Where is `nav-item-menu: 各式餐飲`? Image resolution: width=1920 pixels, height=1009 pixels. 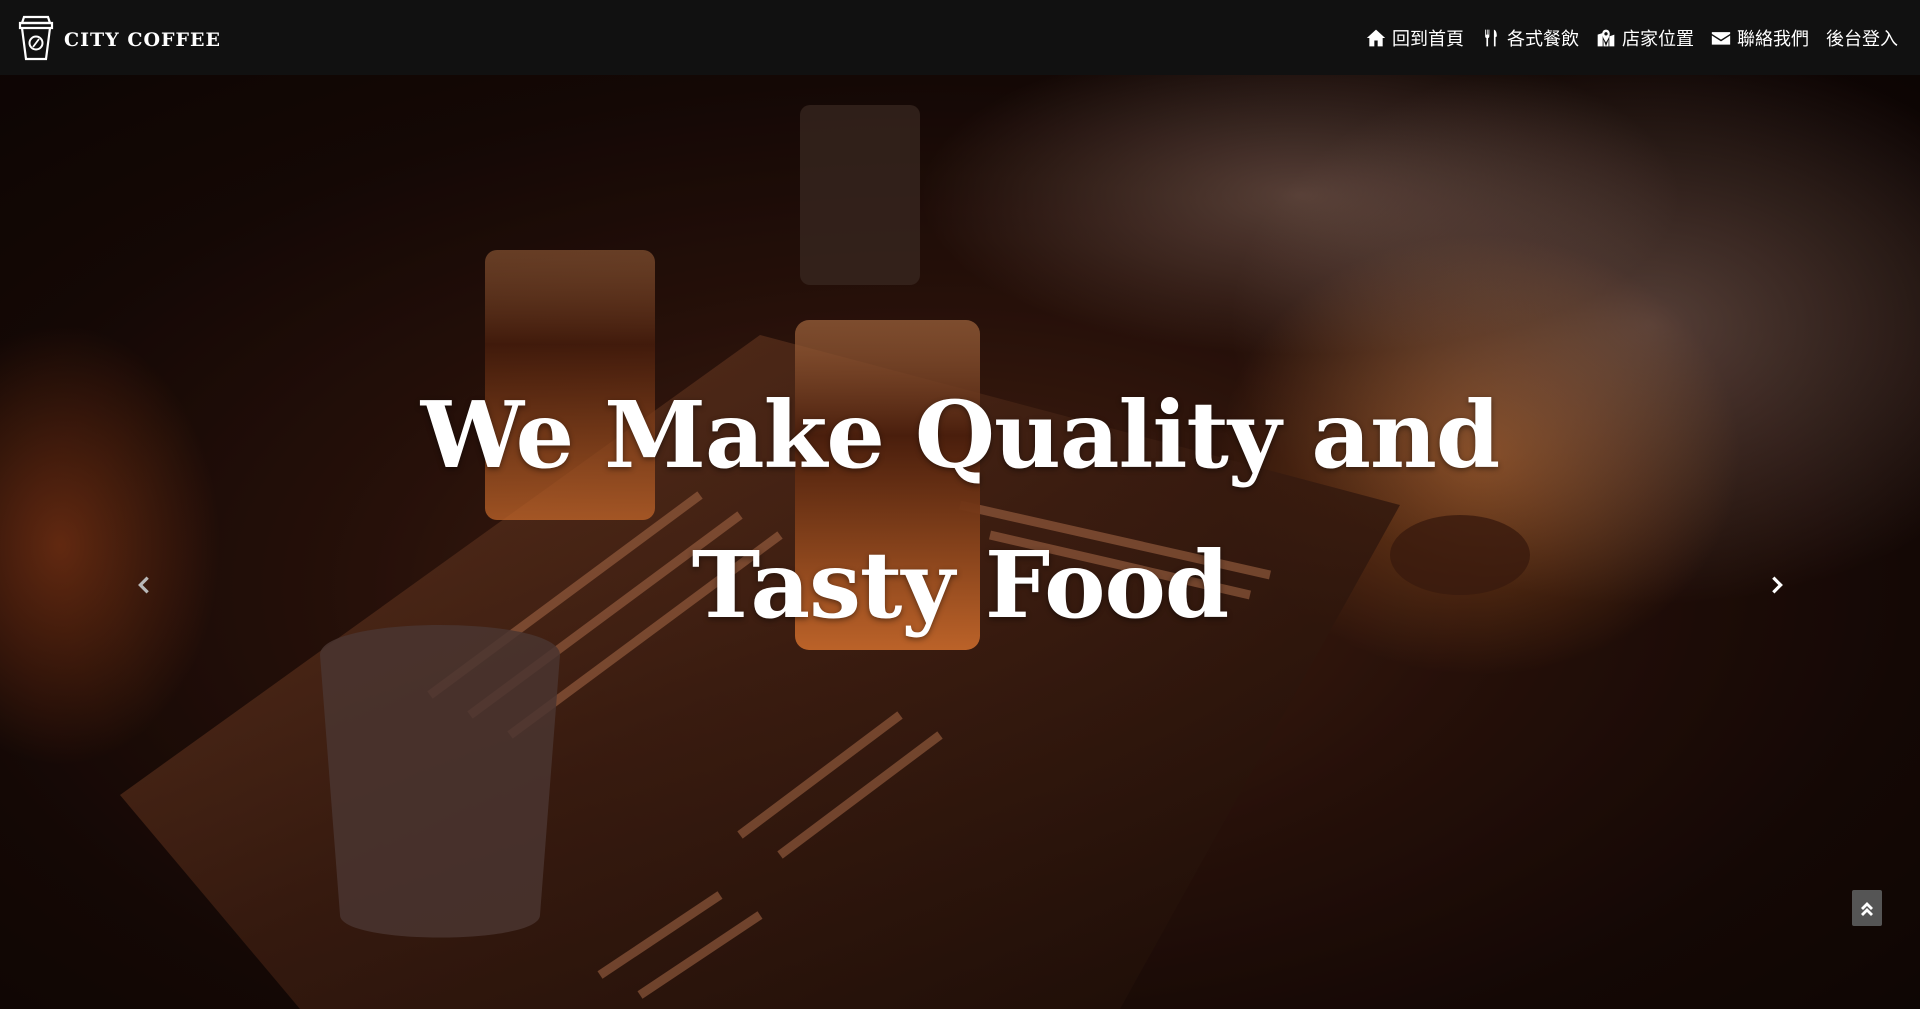 nav-item-menu: 各式餐飲 is located at coordinates (1530, 38).